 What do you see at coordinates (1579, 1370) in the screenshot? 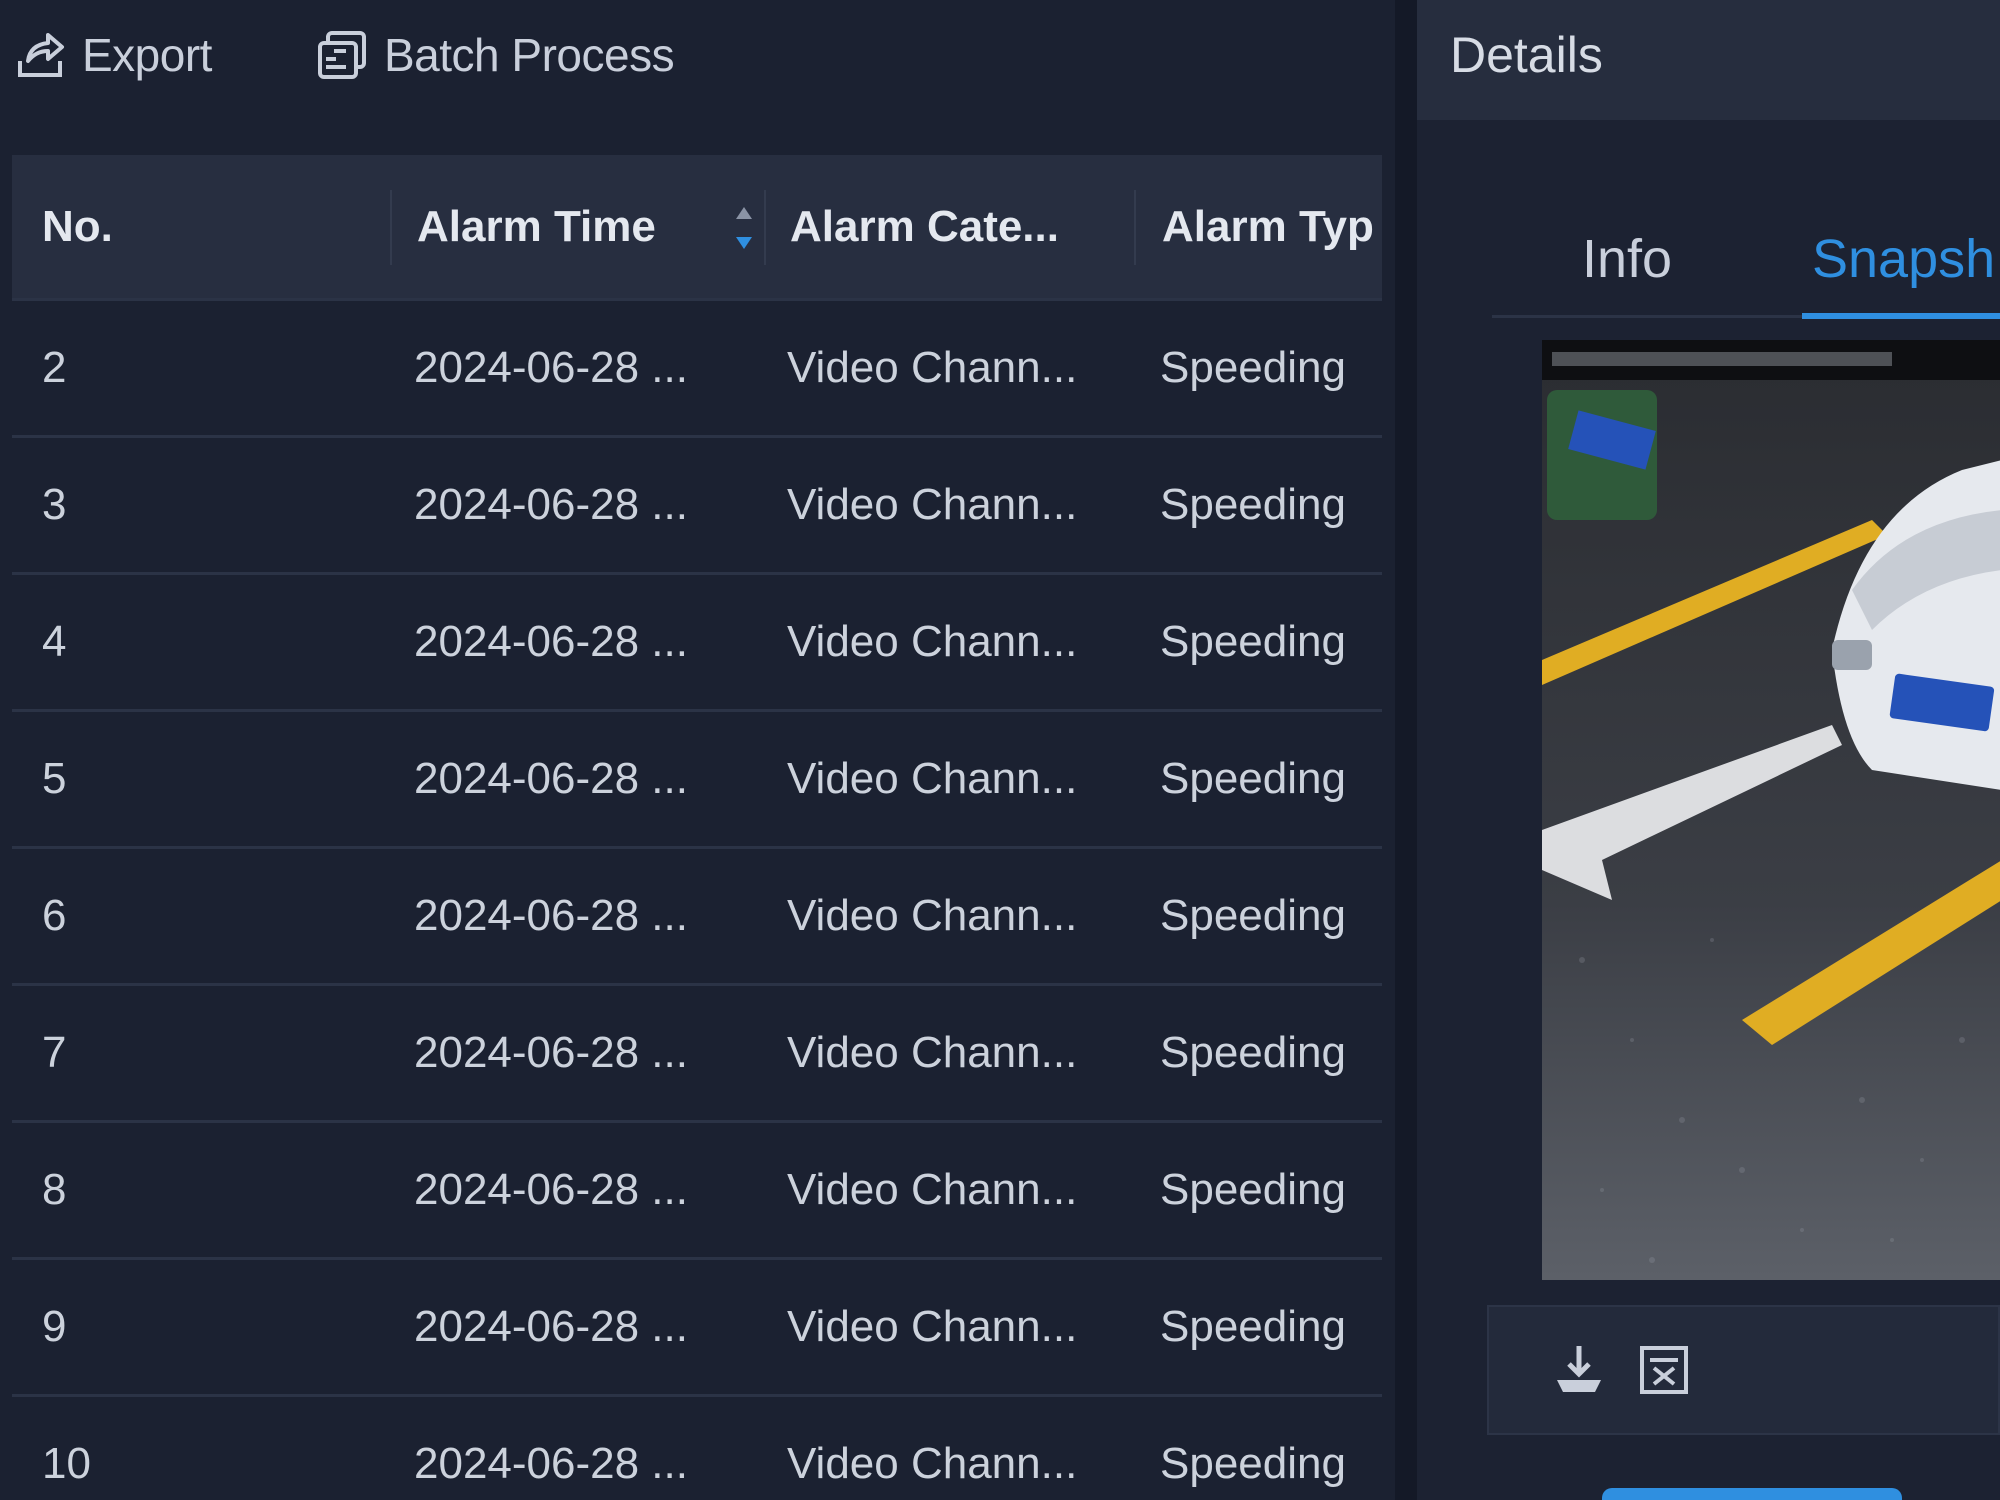
I see `download-icon` at bounding box center [1579, 1370].